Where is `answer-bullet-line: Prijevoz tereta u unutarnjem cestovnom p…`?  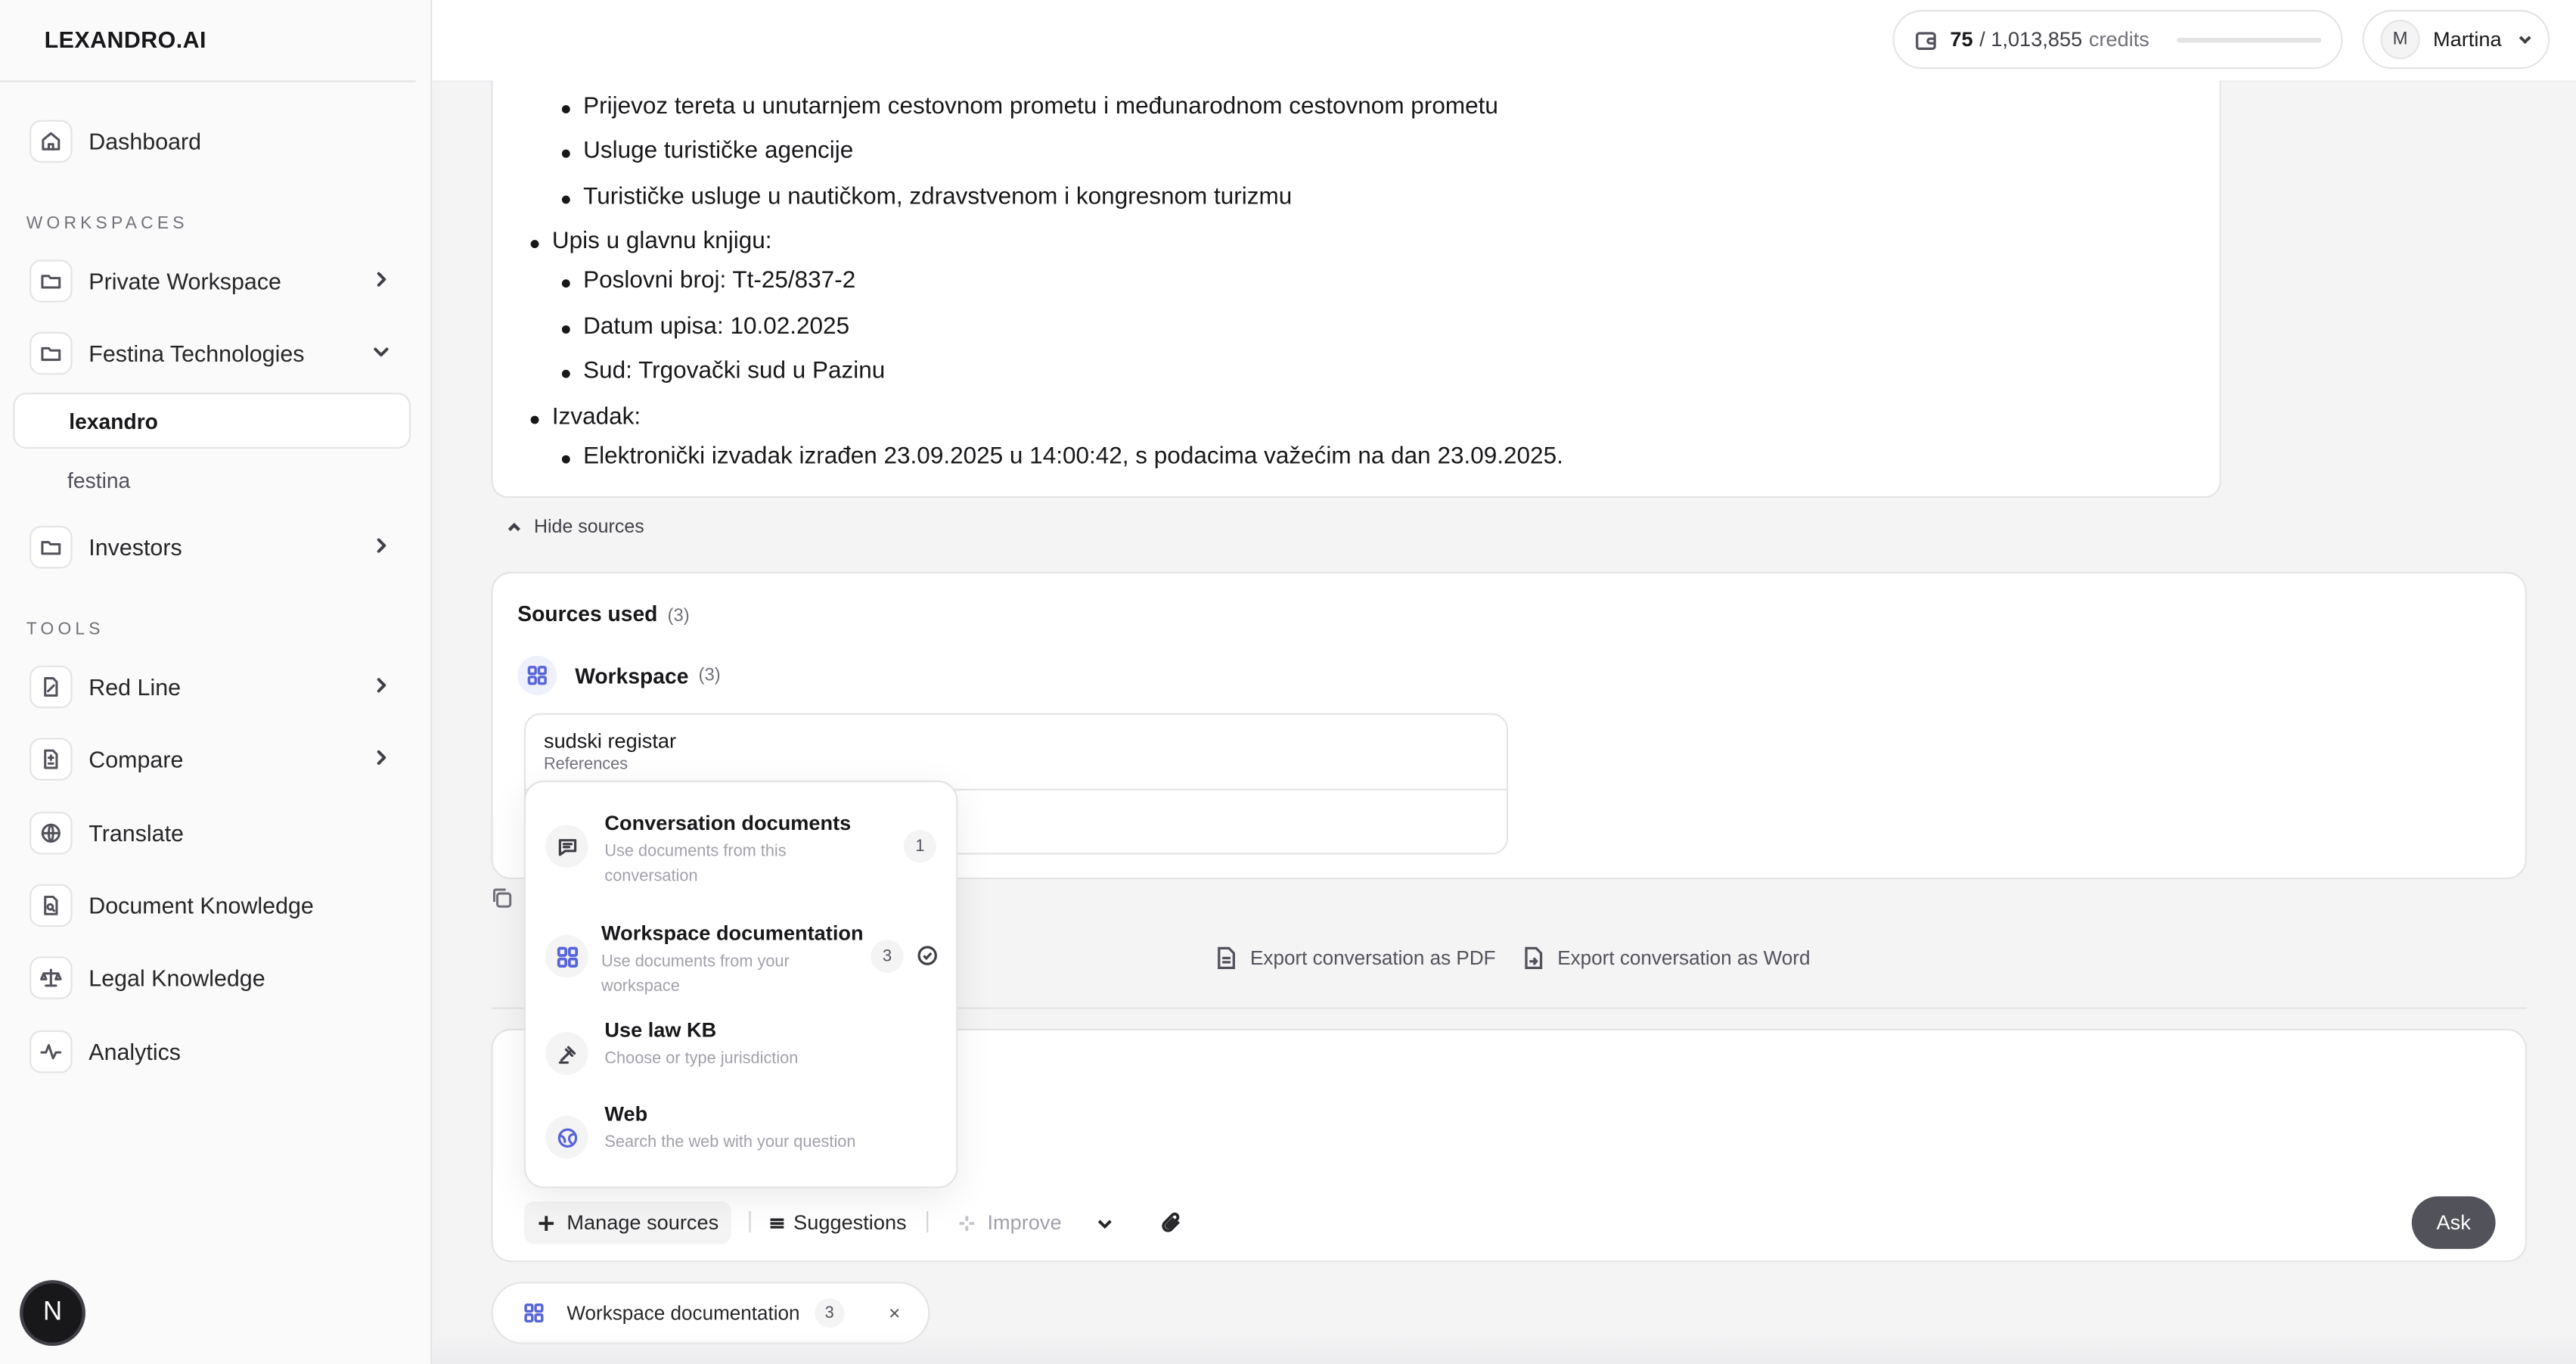 answer-bullet-line: Prijevoz tereta u unutarnjem cestovnom p… is located at coordinates (1029, 107).